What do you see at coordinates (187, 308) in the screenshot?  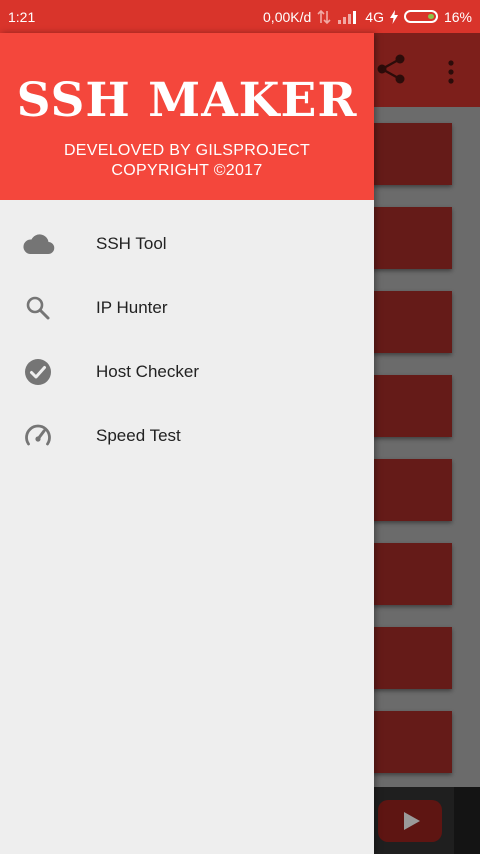 I see `menu-item-ip-hunter: IP Hunter` at bounding box center [187, 308].